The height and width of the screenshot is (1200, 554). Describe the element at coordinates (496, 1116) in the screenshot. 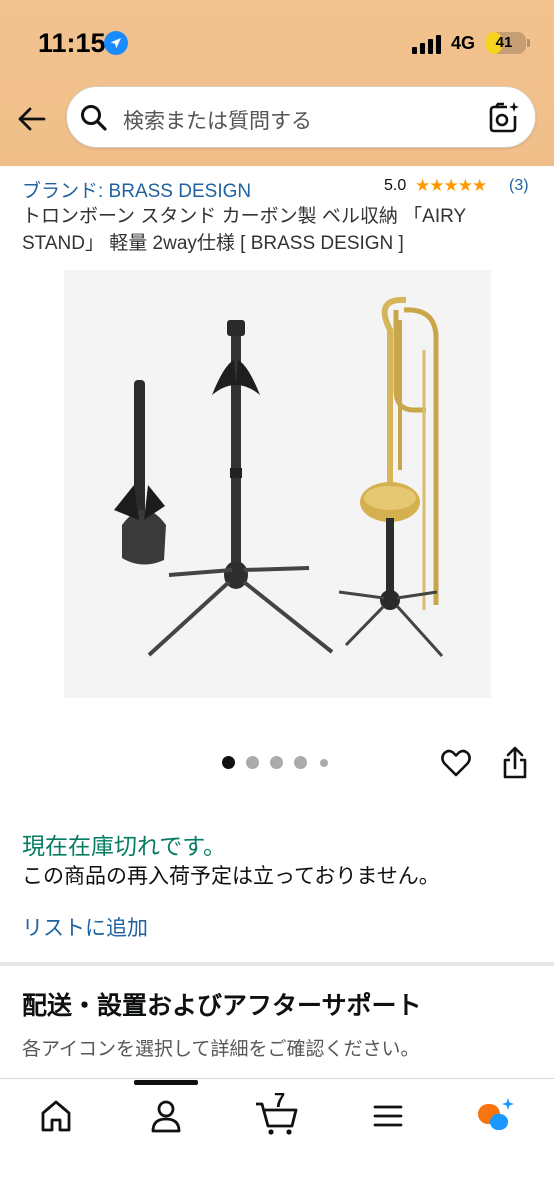

I see `rufus-icon` at that location.